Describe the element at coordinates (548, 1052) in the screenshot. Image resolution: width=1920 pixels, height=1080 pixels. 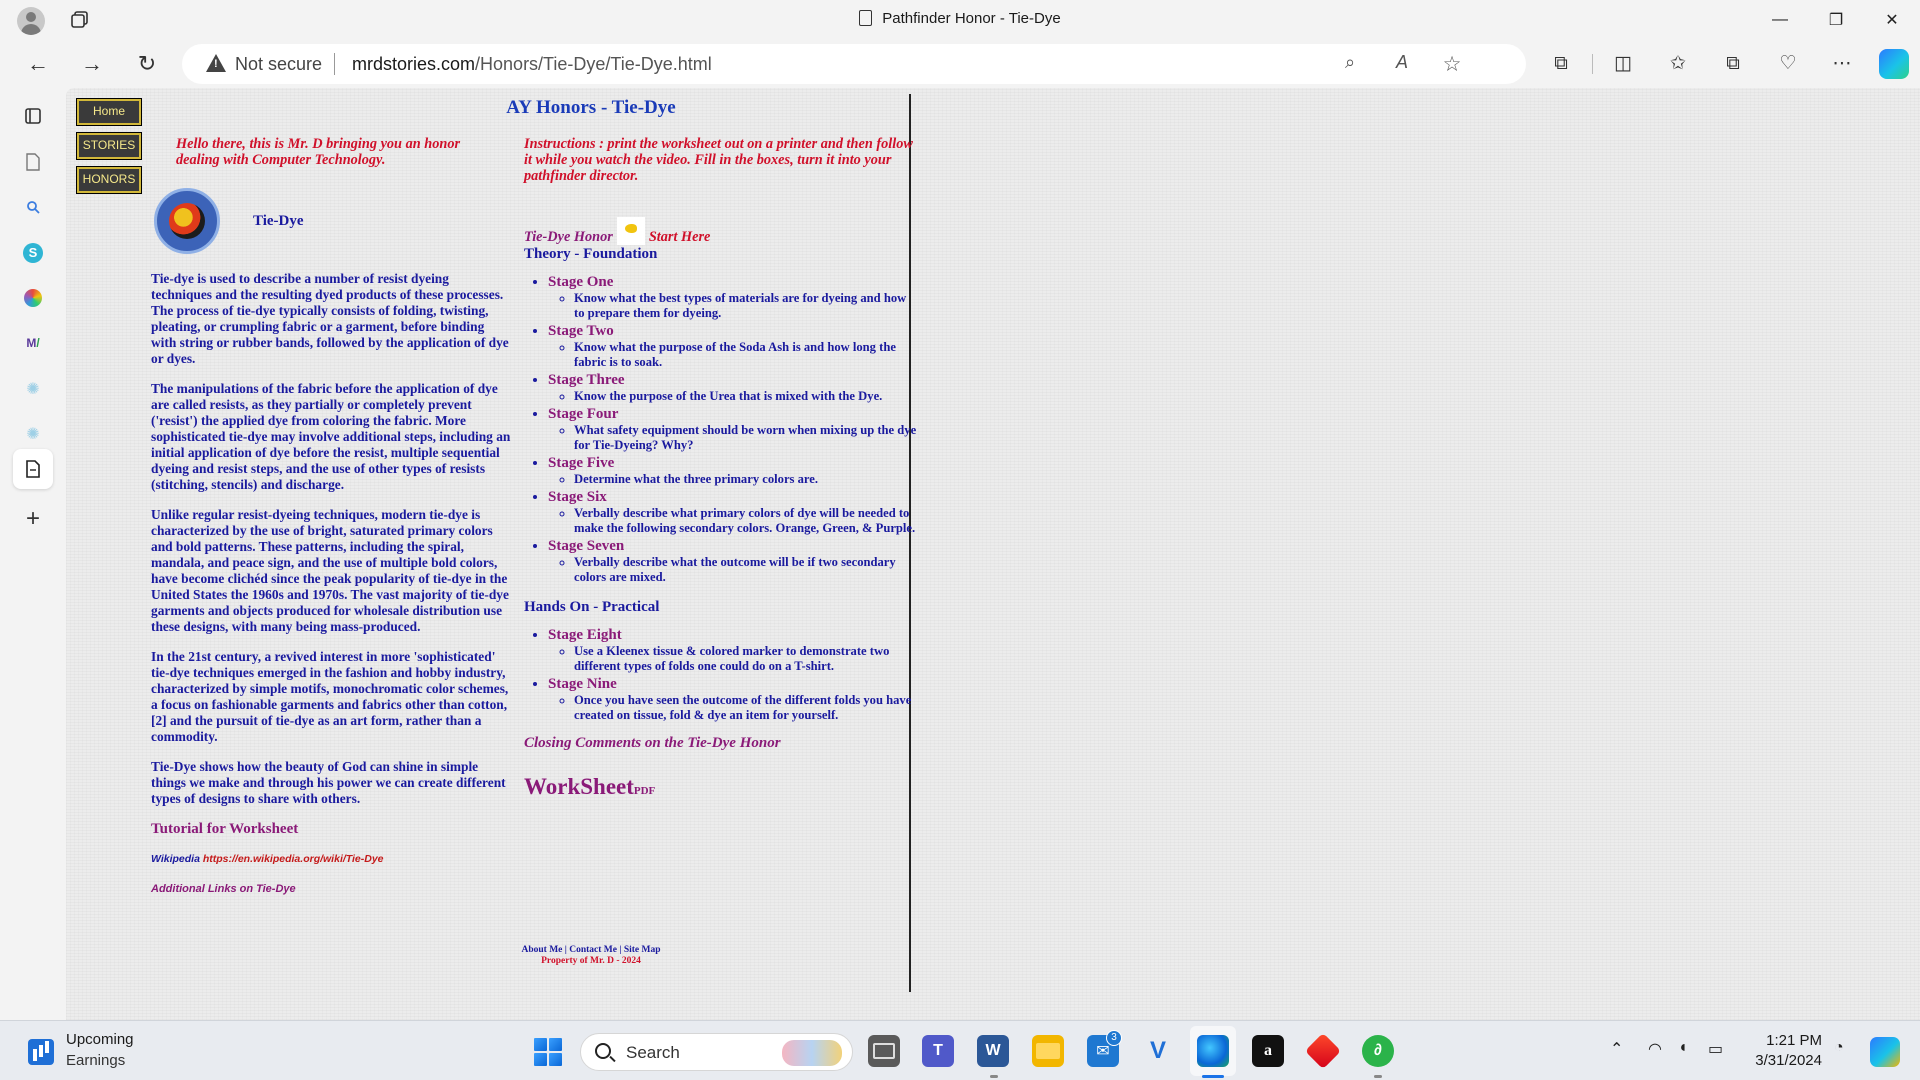
I see `start-button-icon` at that location.